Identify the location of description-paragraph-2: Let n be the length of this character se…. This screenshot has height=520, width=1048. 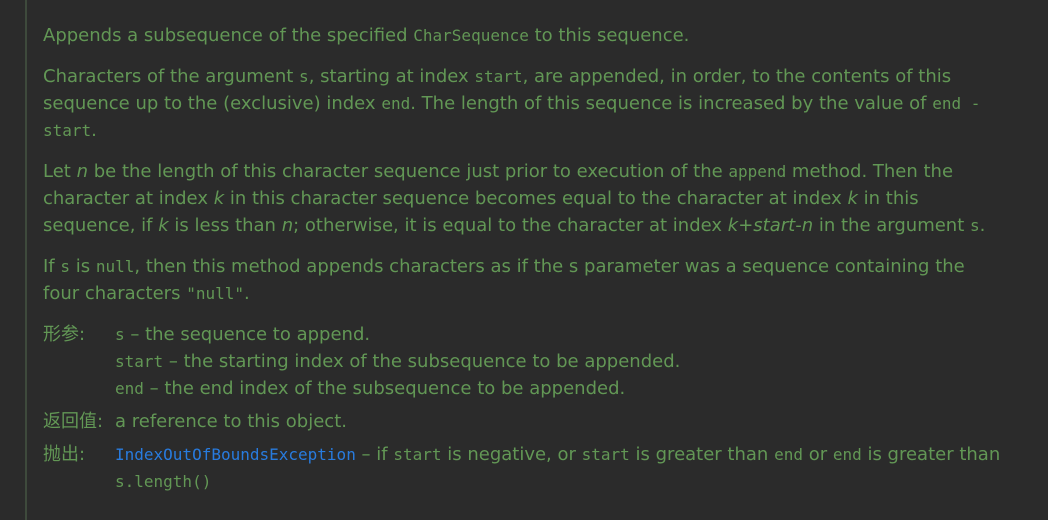
(514, 198).